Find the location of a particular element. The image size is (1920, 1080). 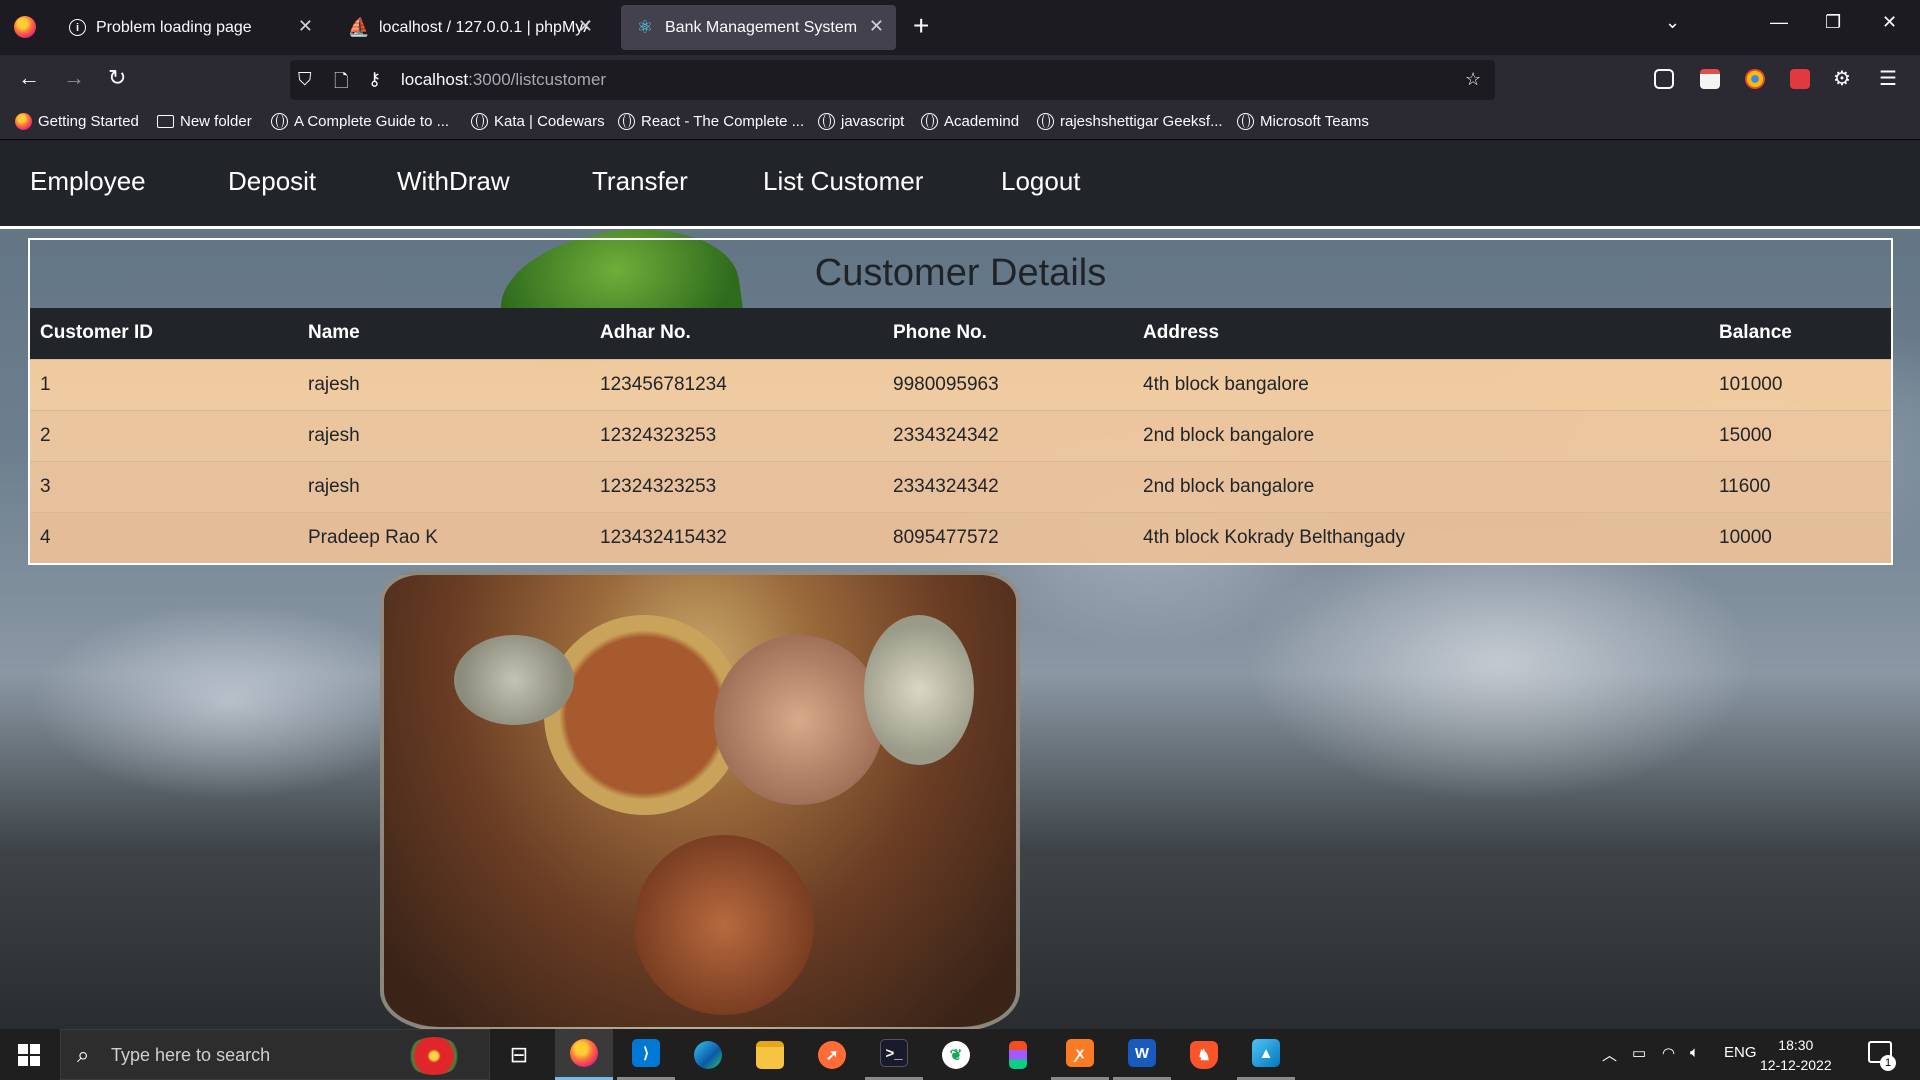

bookmark-star-icon: ☆ is located at coordinates (1473, 79).